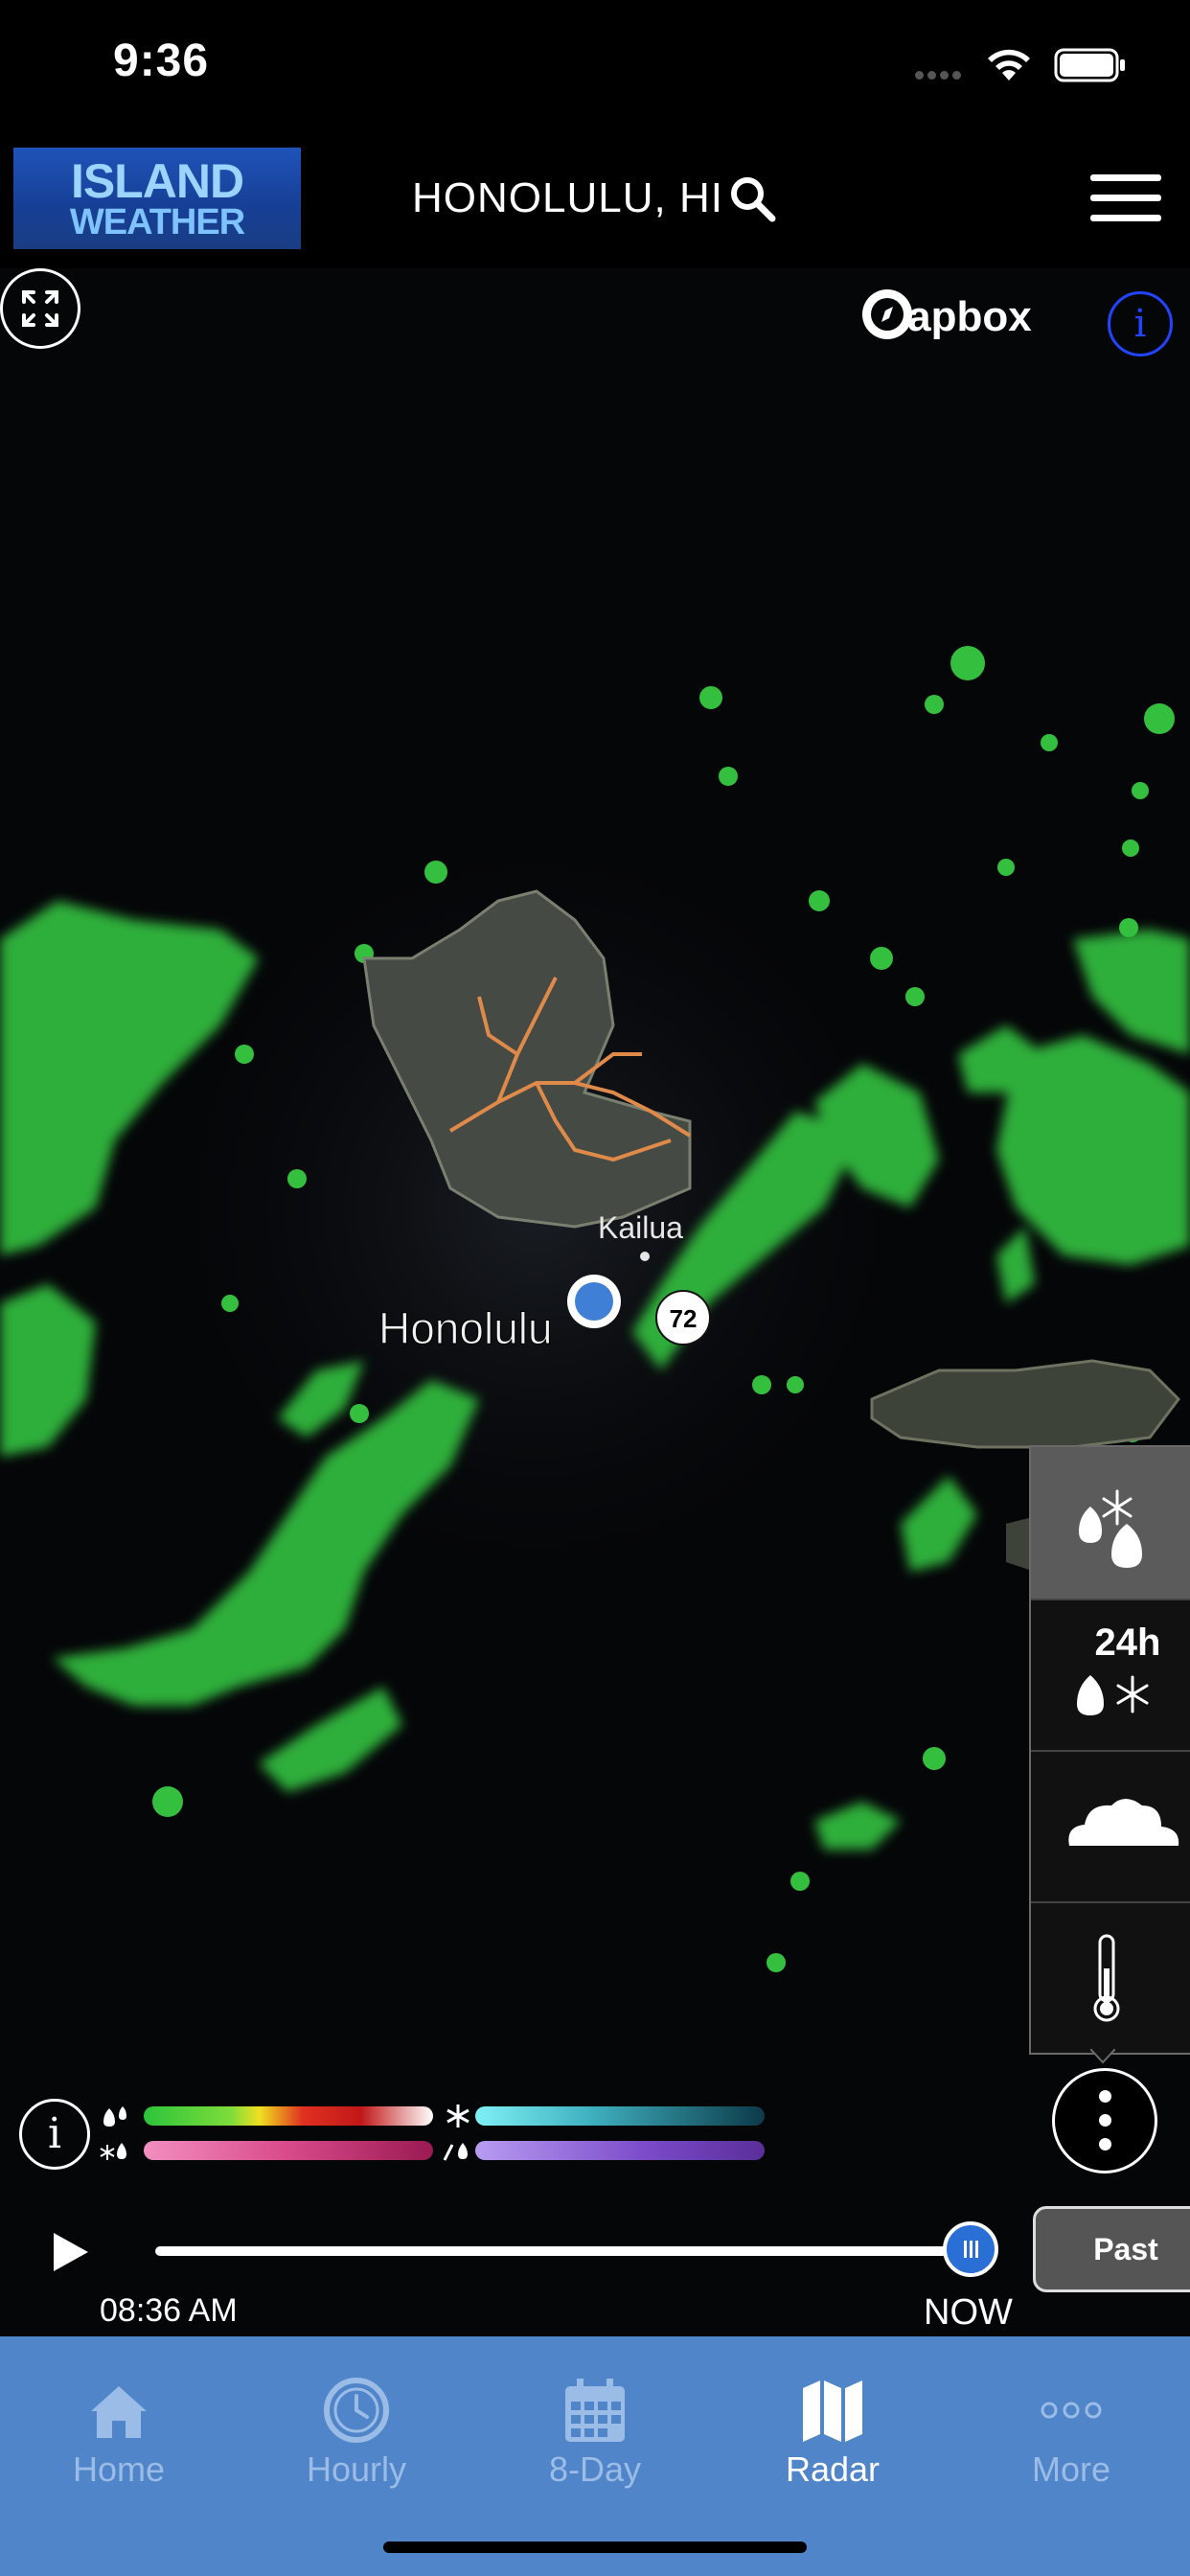 The image size is (1190, 2576). I want to click on cloud-icon, so click(1124, 1822).